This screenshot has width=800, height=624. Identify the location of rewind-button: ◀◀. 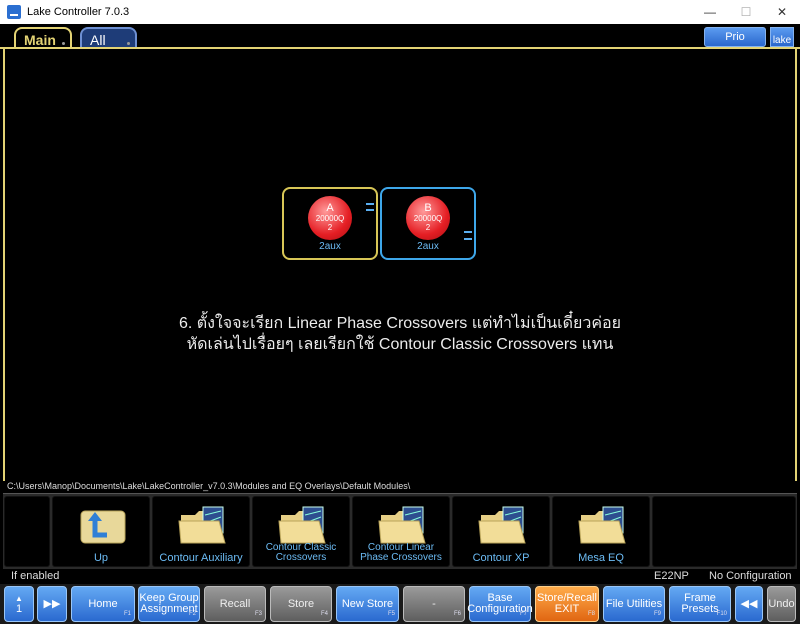
(749, 604).